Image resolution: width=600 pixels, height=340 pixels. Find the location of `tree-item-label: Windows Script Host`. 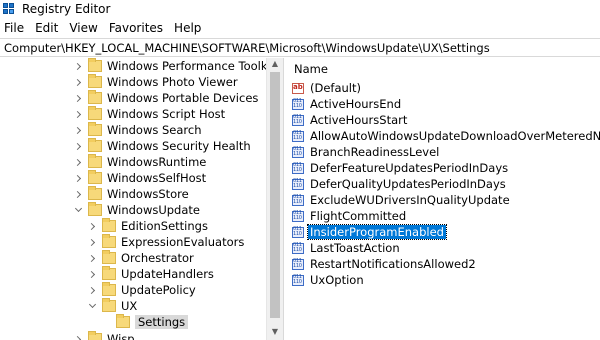

tree-item-label: Windows Script Host is located at coordinates (166, 114).